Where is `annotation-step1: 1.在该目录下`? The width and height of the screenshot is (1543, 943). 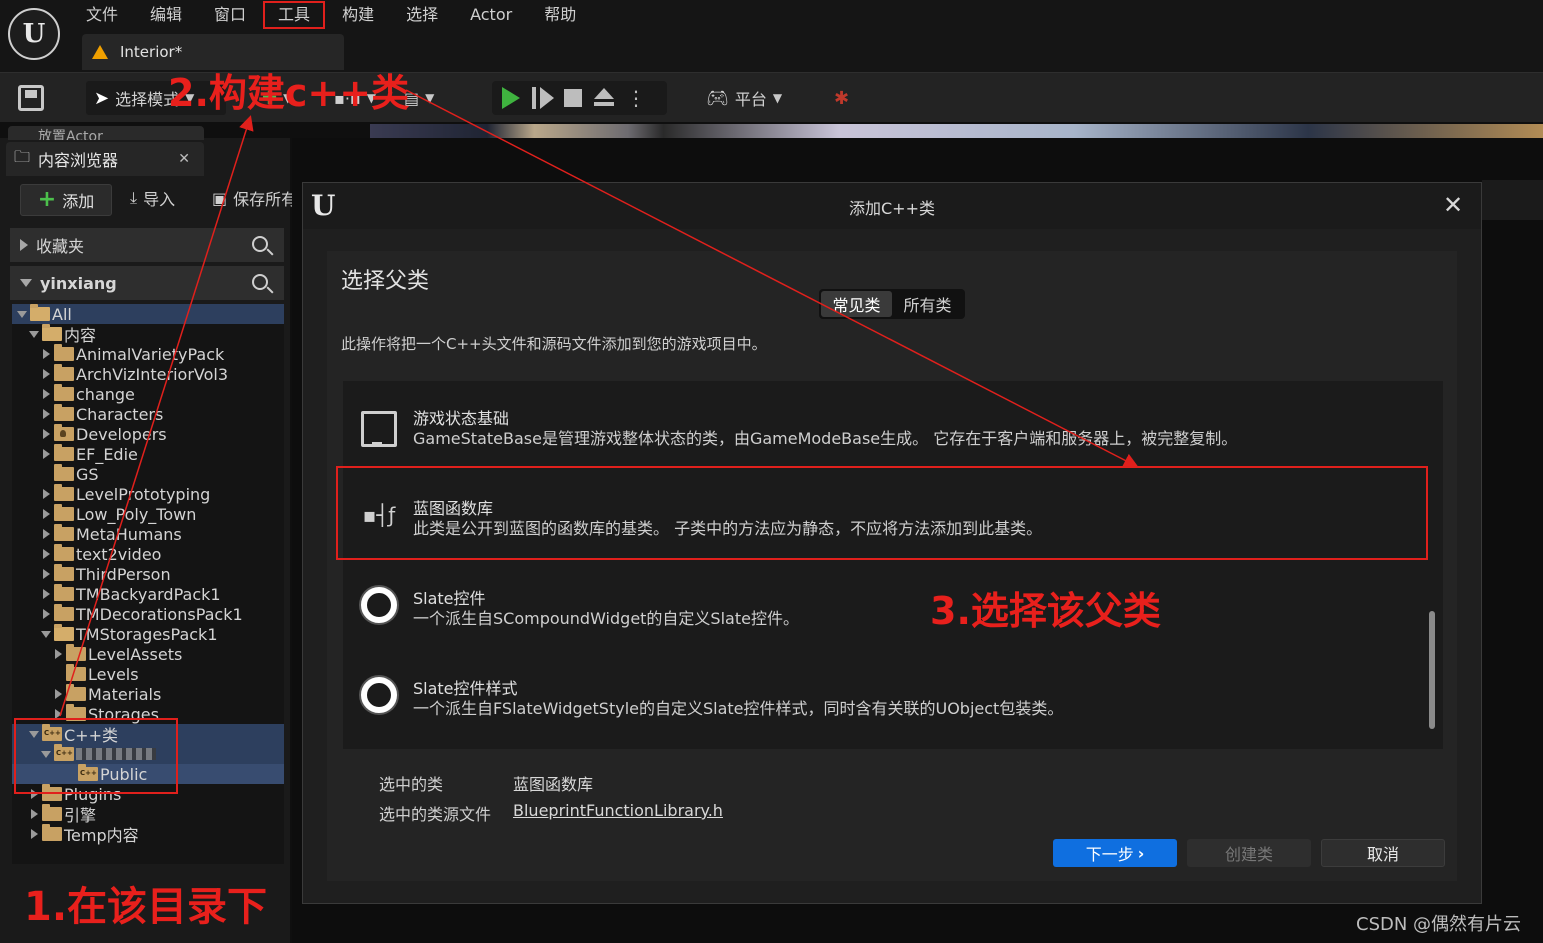 annotation-step1: 1.在该目录下 is located at coordinates (146, 907).